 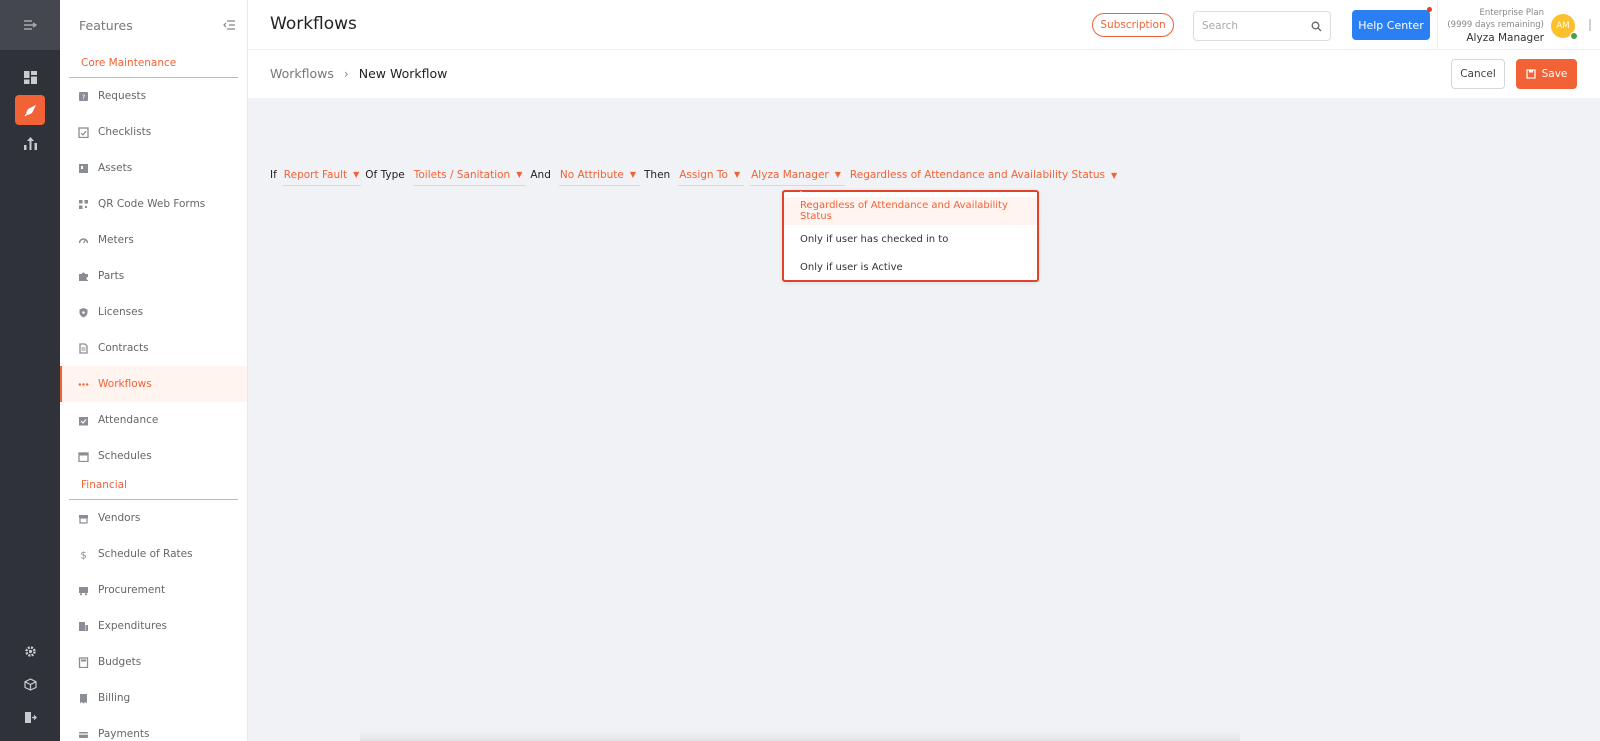 What do you see at coordinates (153, 67) in the screenshot?
I see `section-core-maintenance: Core Maintenance` at bounding box center [153, 67].